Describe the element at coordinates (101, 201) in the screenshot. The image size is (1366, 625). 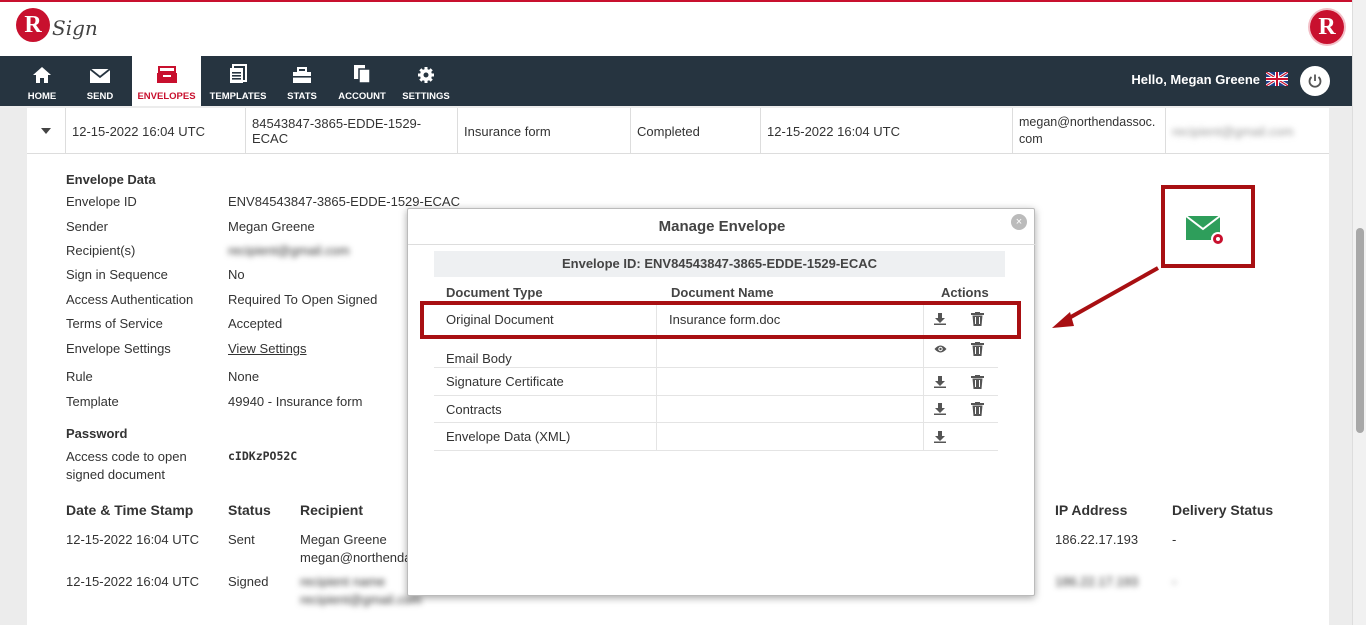
I see `field-label-envelope-id: Envelope ID` at that location.